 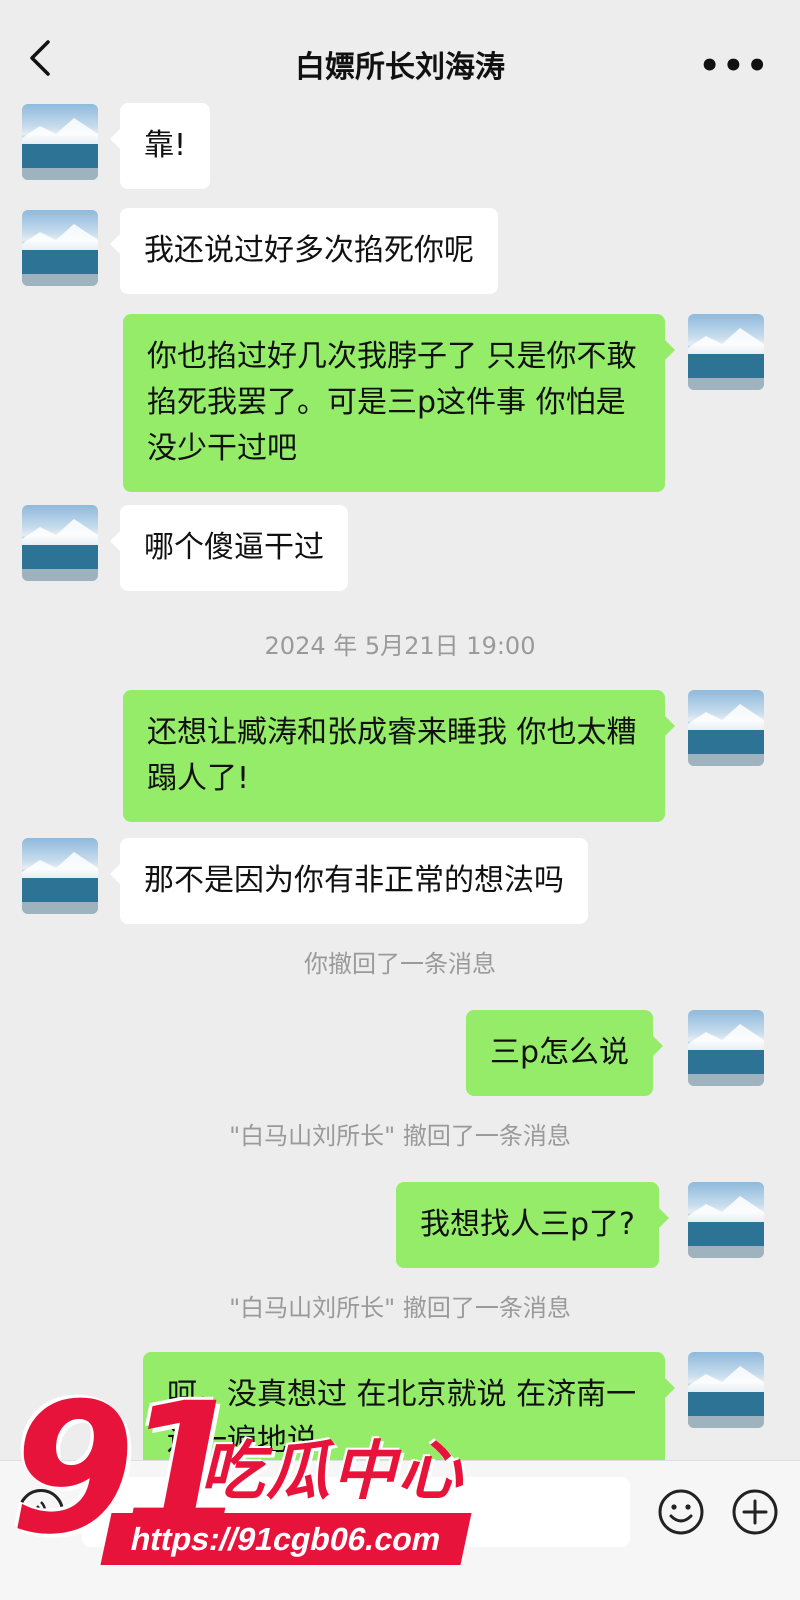 I want to click on more-options-button: •••, so click(x=734, y=66).